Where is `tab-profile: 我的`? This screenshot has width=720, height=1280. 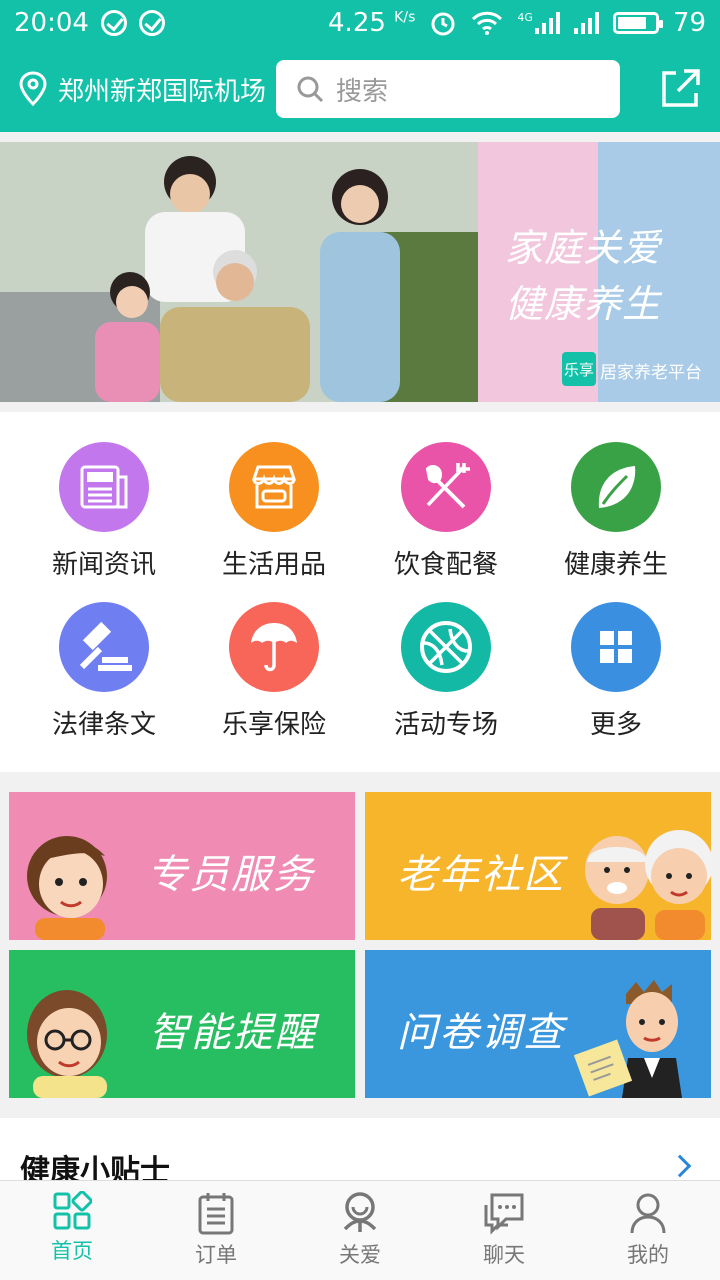
tab-profile: 我的 is located at coordinates (648, 1230).